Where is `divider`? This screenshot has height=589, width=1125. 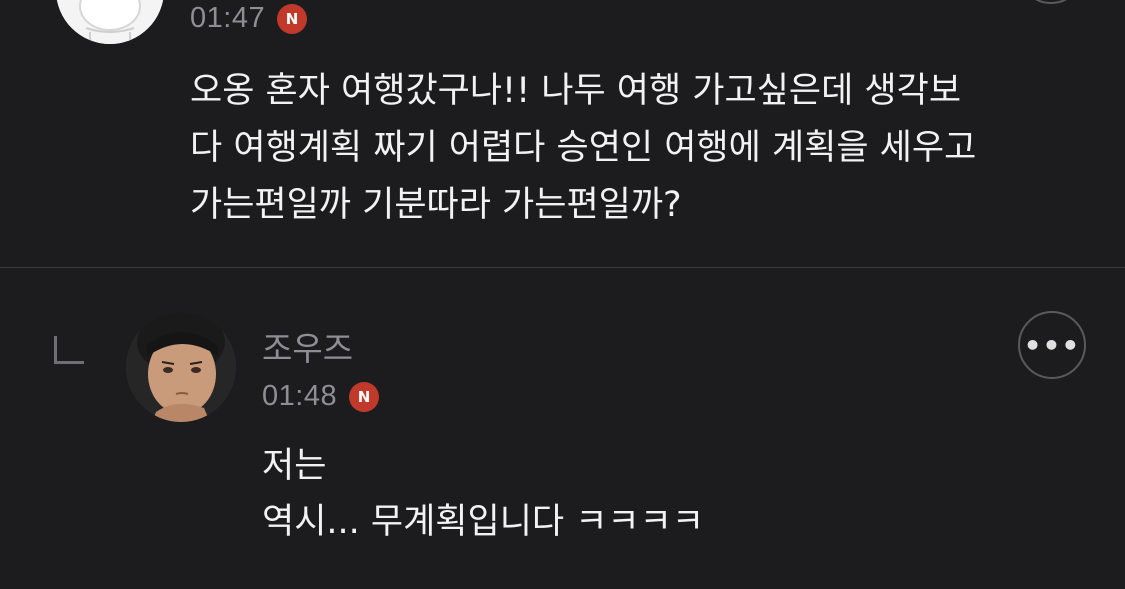
divider is located at coordinates (562, 267).